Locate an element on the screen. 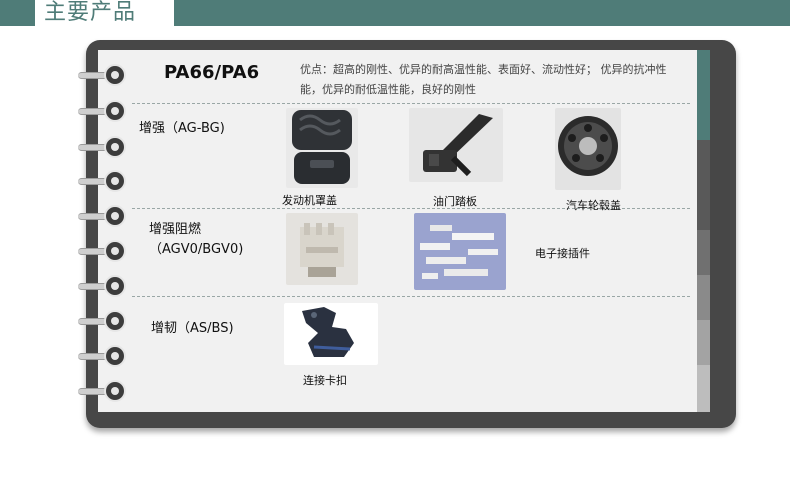 This screenshot has width=790, height=491. category-label-flame-retardant: 增强阻燃 （AGV0/BGV0) is located at coordinates (196, 240).